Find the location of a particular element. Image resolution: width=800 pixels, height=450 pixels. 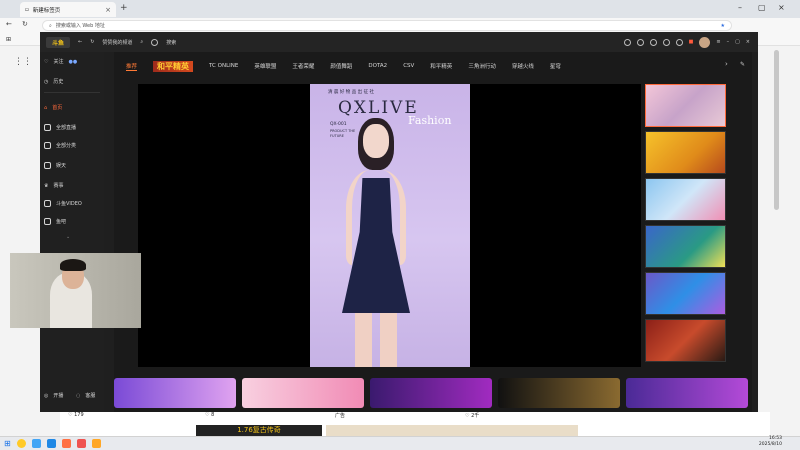

tab-pubg-brand: 和平精英 is located at coordinates (173, 66).